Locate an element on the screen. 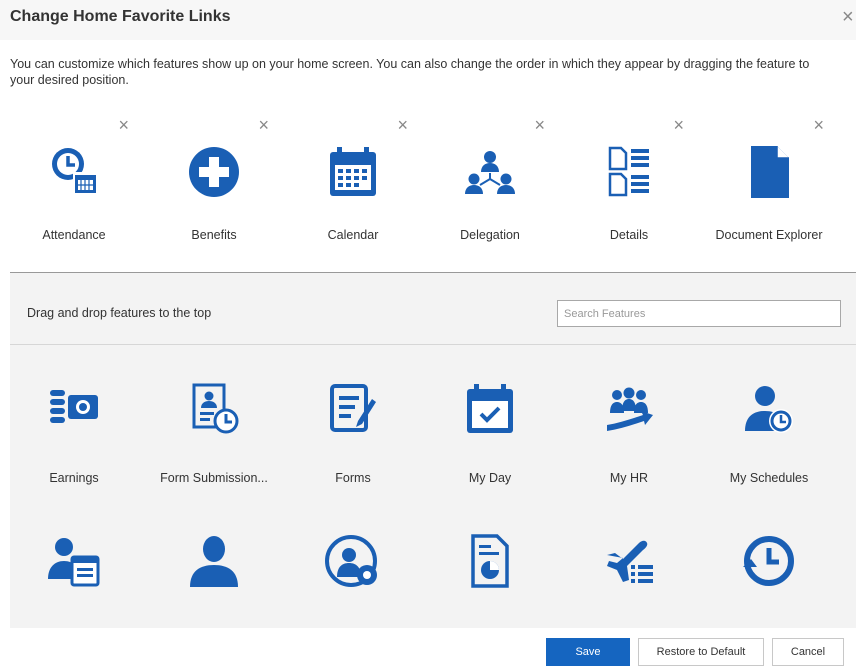  favorite-label: Benefits is located at coordinates (214, 235).